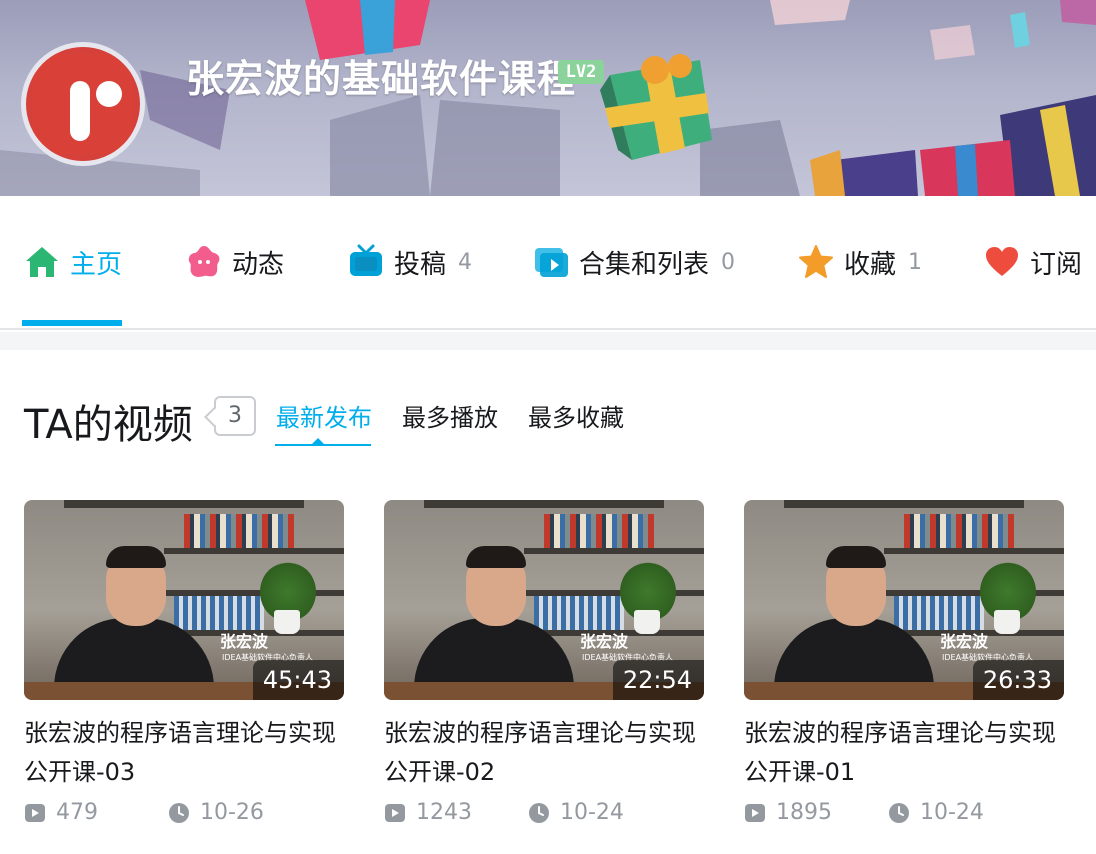 This screenshot has width=1096, height=854. Describe the element at coordinates (465, 262) in the screenshot. I see `tab-uploads-count: 4` at that location.